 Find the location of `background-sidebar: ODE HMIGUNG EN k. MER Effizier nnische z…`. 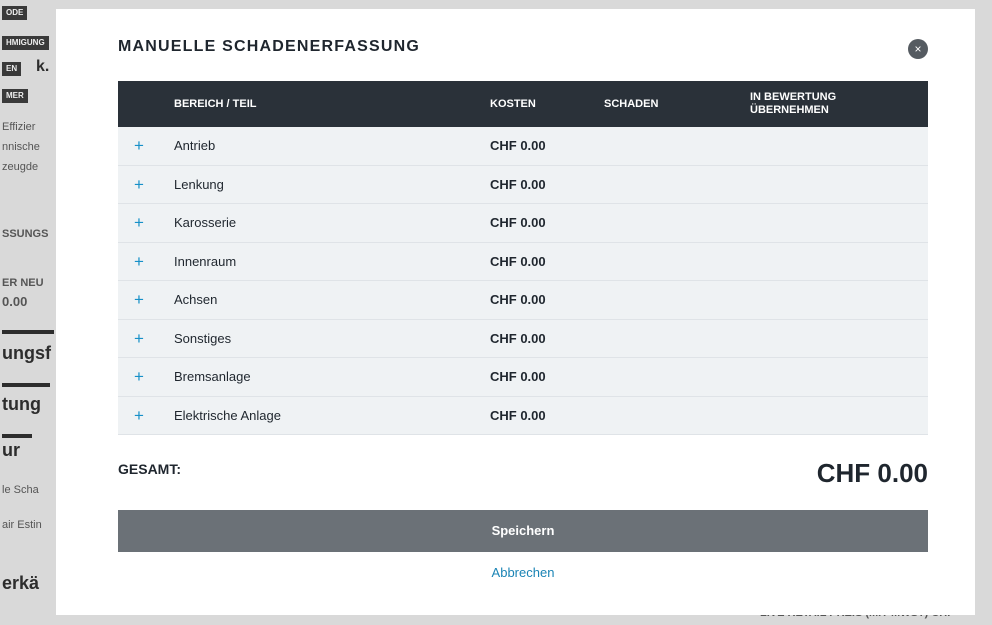

background-sidebar: ODE HMIGUNG EN k. MER Effizier nnische z… is located at coordinates (28, 312).